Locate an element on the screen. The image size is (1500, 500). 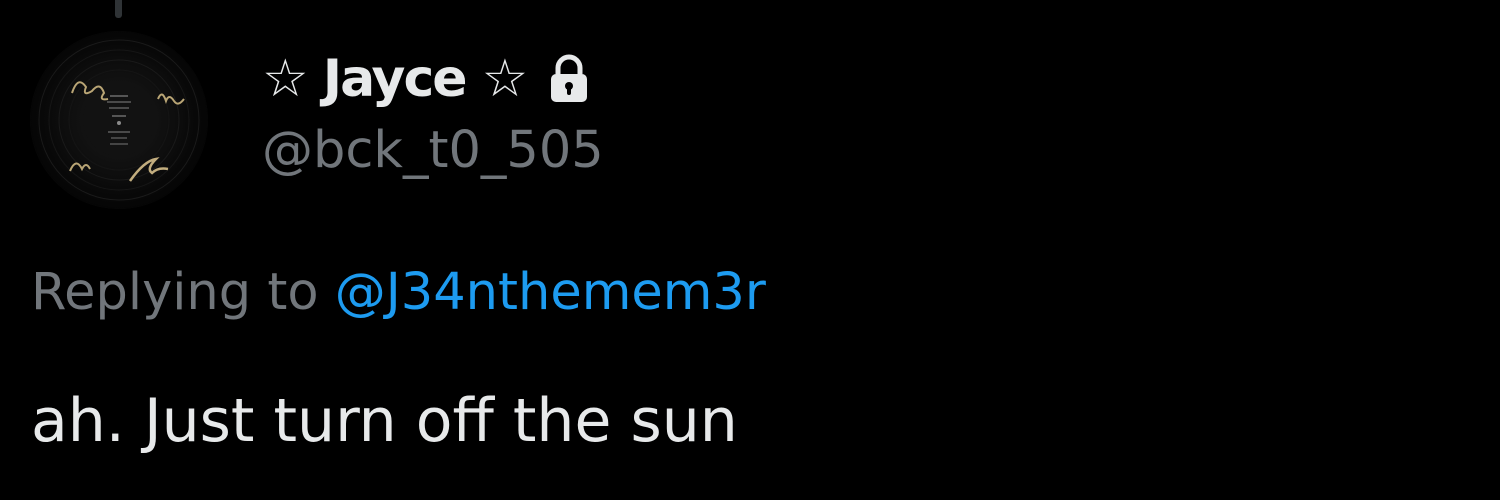
lock-icon is located at coordinates (569, 79).